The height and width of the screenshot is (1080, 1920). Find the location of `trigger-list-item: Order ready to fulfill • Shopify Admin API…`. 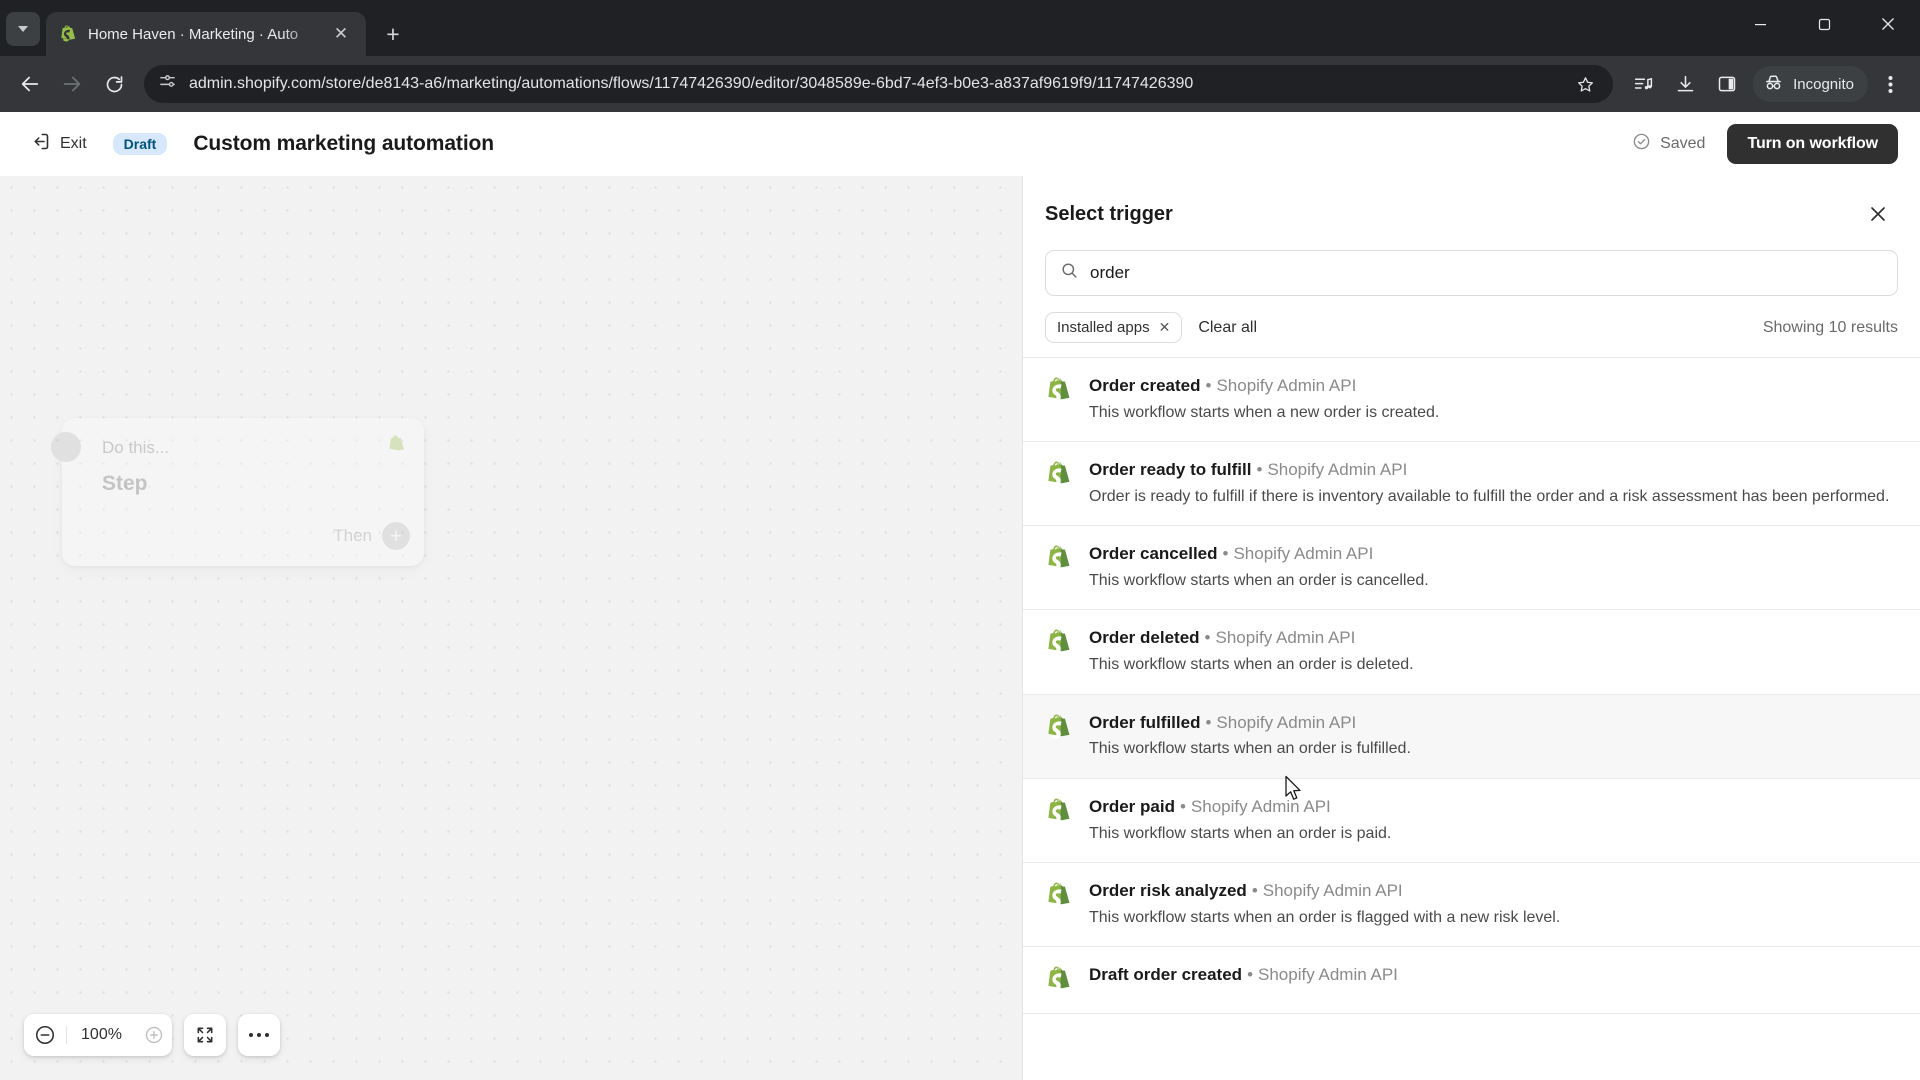

trigger-list-item: Order ready to fulfill • Shopify Admin API… is located at coordinates (1471, 484).